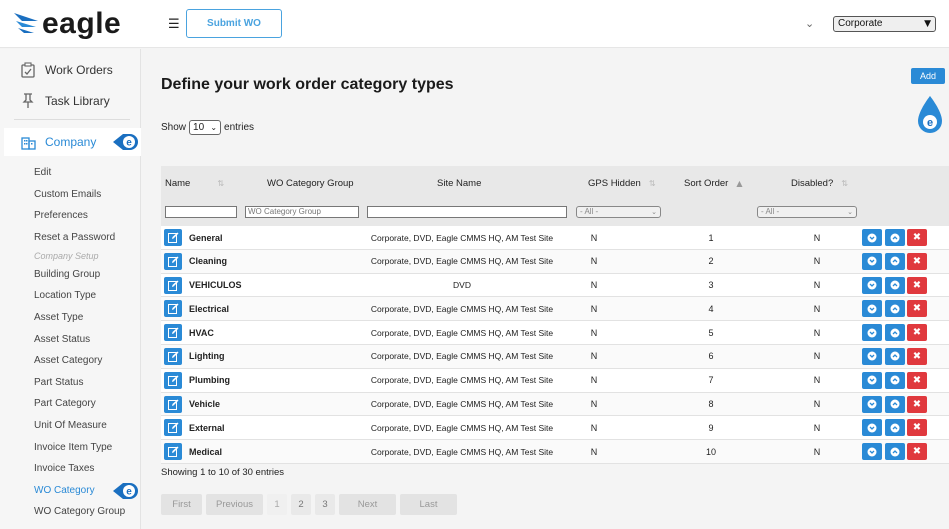 The width and height of the screenshot is (949, 529). I want to click on cell-sort-order: 7, so click(711, 380).